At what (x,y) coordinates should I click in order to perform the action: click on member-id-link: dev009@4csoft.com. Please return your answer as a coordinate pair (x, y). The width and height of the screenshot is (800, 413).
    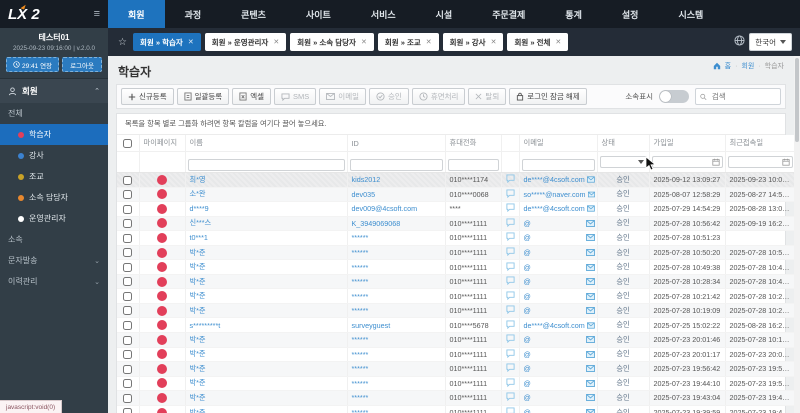
    Looking at the image, I should click on (385, 208).